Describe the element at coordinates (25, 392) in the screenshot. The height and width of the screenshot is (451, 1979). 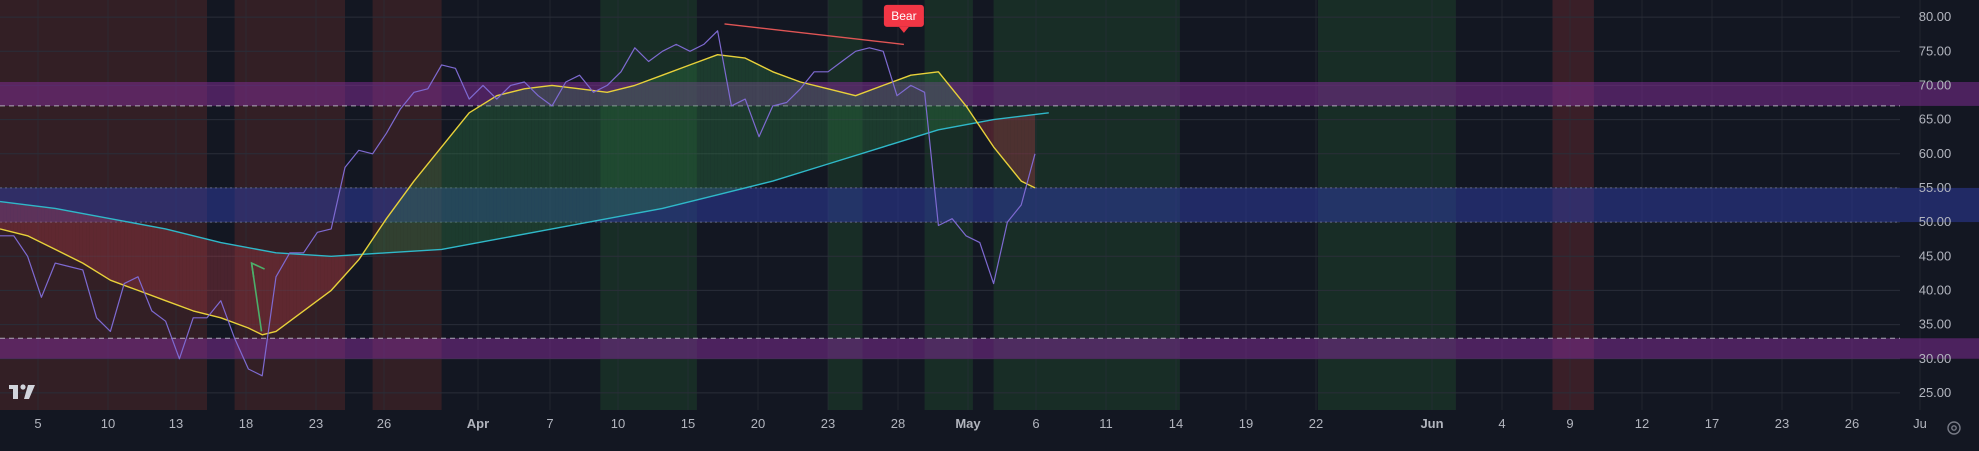
I see `tradingview-logo-icon` at that location.